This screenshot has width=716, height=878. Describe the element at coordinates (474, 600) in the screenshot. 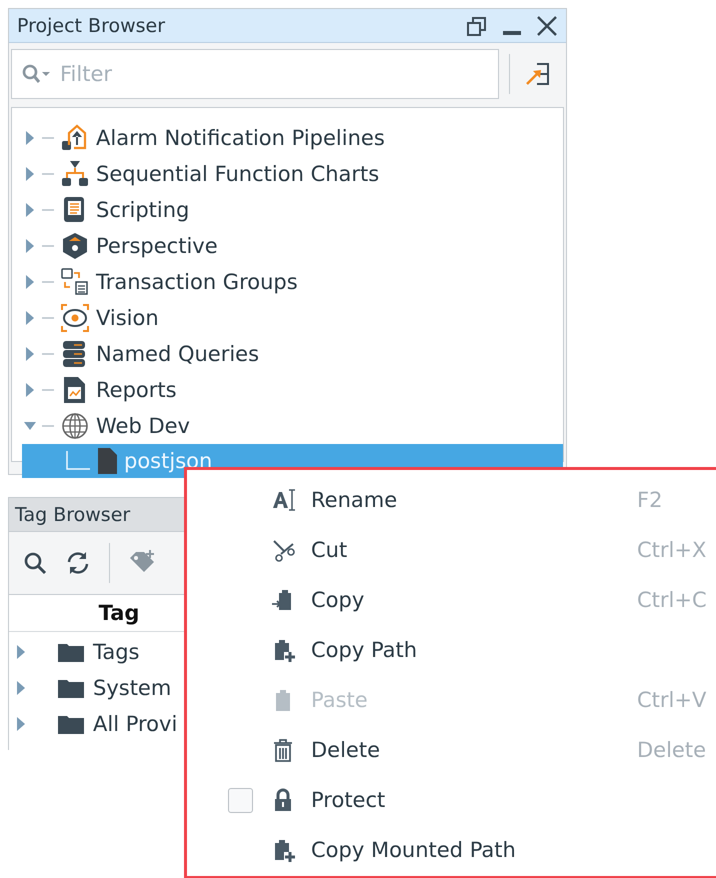

I see `menu-item: Copy` at that location.